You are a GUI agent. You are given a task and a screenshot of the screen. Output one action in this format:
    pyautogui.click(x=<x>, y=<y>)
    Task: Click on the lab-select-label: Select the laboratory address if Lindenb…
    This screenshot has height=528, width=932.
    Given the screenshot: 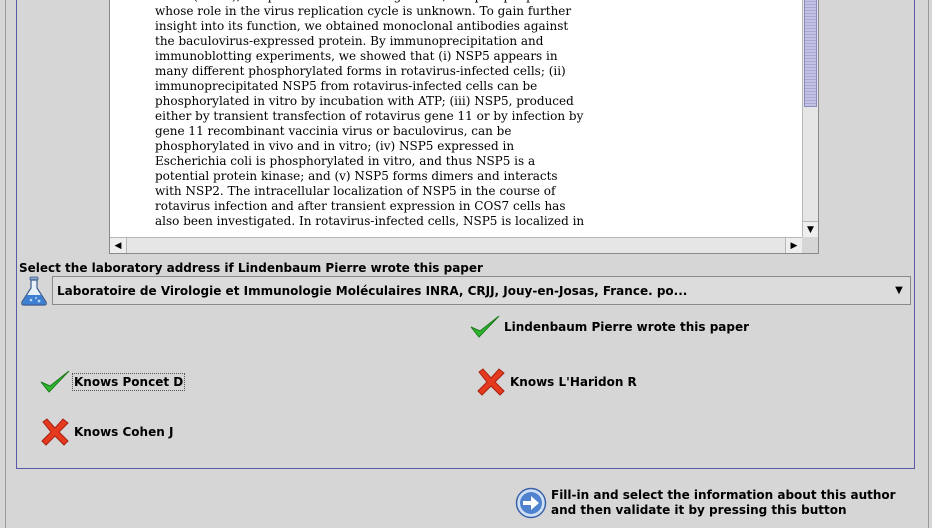 What is the action you would take?
    pyautogui.click(x=251, y=268)
    